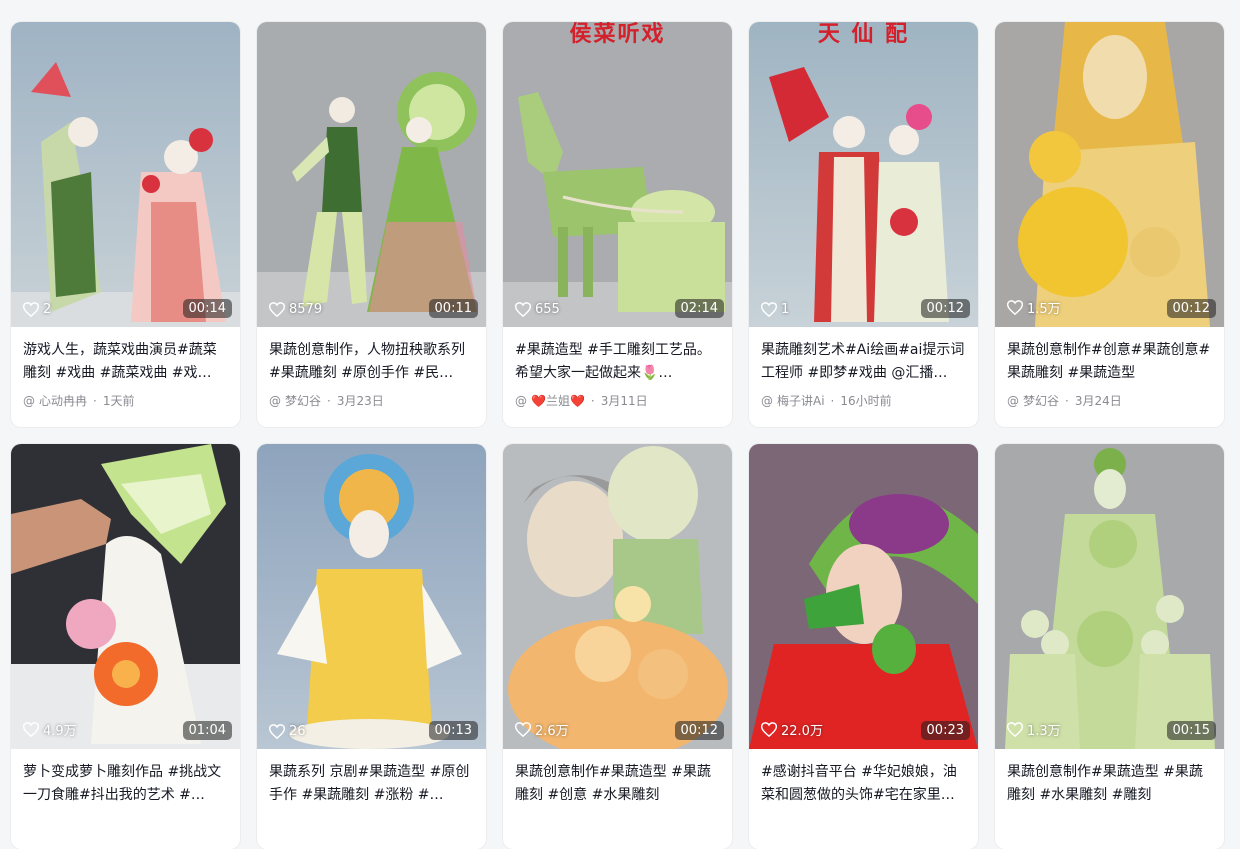  Describe the element at coordinates (125, 400) in the screenshot. I see `video-meta: @ 心动冉冉 · 1天前` at that location.